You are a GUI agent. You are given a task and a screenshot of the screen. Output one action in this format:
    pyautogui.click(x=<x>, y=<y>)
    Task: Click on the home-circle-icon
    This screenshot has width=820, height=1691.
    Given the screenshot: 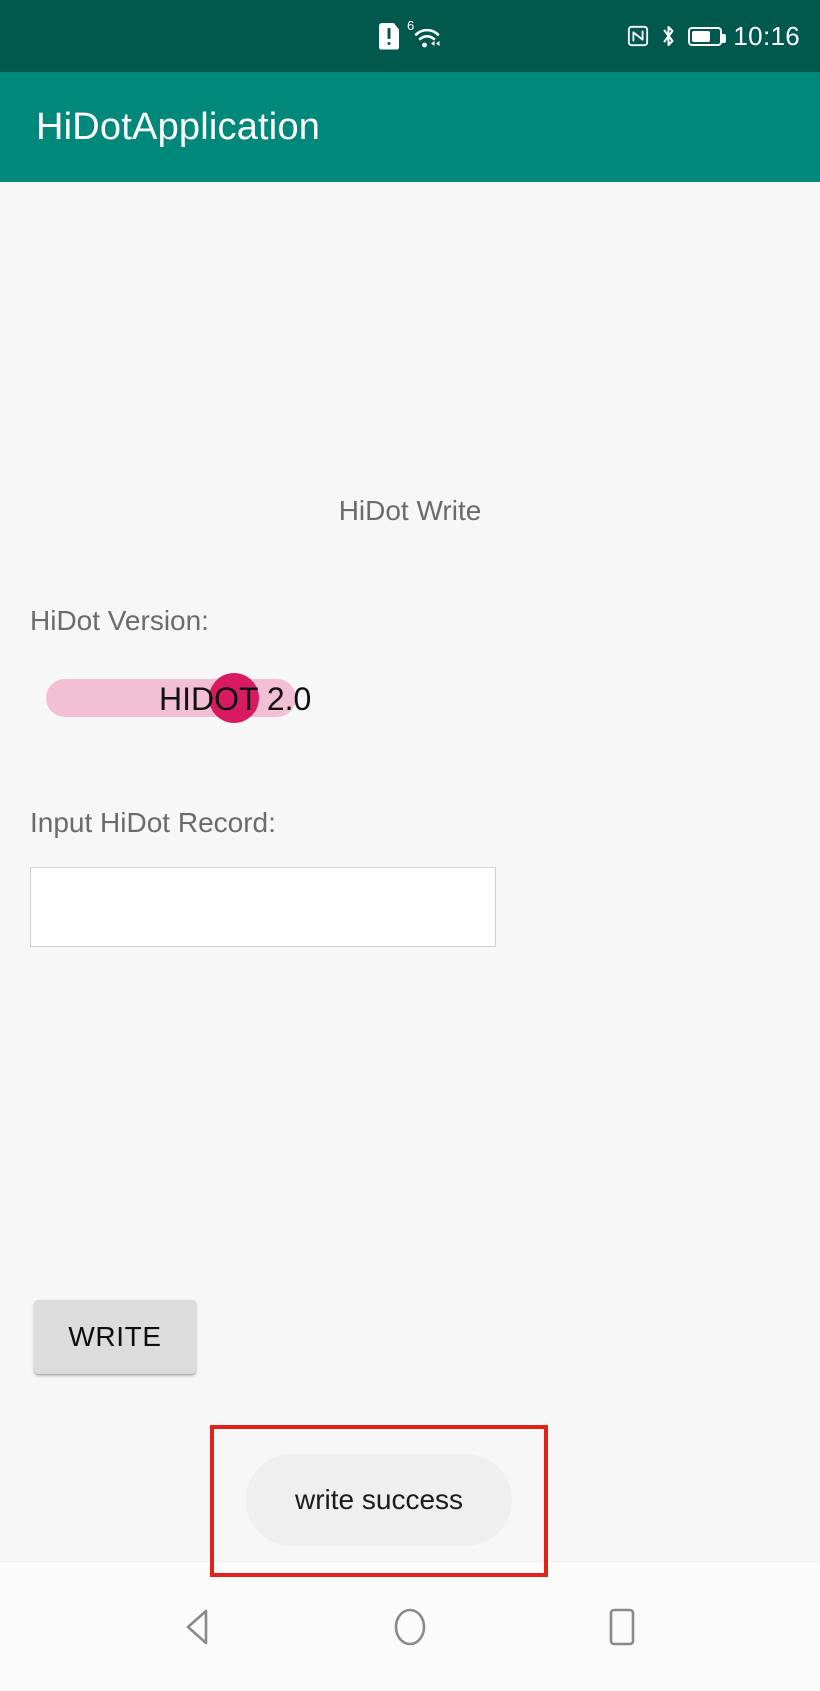 What is the action you would take?
    pyautogui.click(x=410, y=1626)
    